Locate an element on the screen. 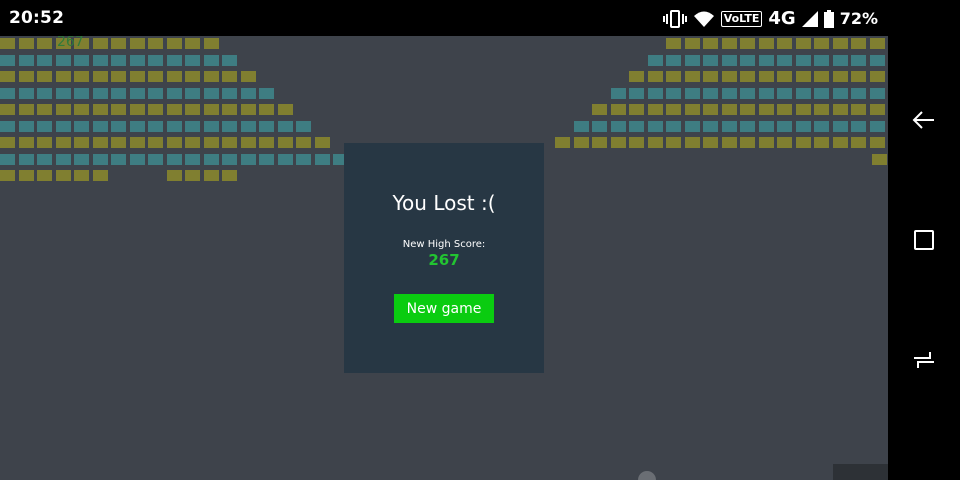 The image size is (960, 480). vibrate-icon is located at coordinates (674, 18).